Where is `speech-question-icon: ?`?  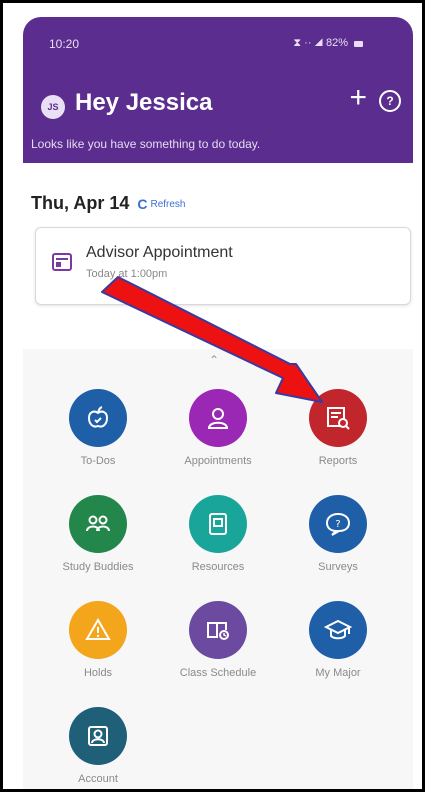
speech-question-icon: ? is located at coordinates (338, 524).